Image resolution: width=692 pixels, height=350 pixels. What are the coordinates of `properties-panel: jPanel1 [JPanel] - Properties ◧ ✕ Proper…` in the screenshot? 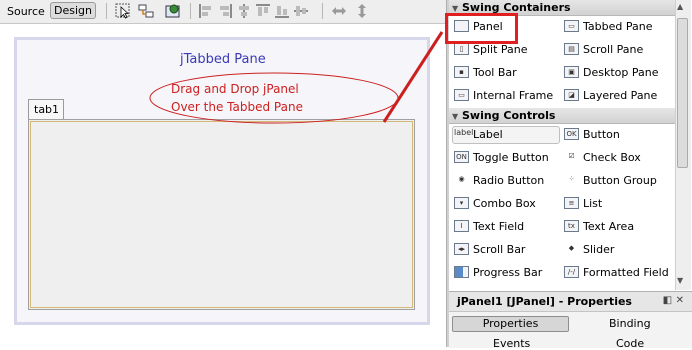 It's located at (570, 320).